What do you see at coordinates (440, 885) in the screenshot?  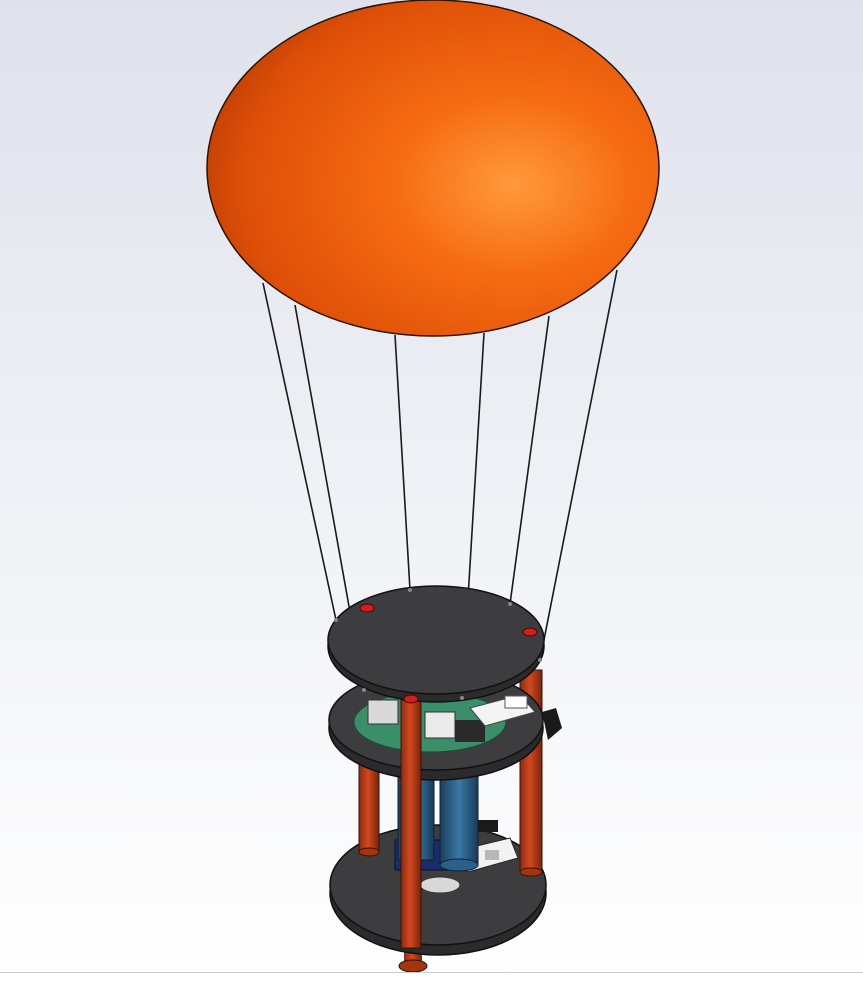 I see `gear-icon` at bounding box center [440, 885].